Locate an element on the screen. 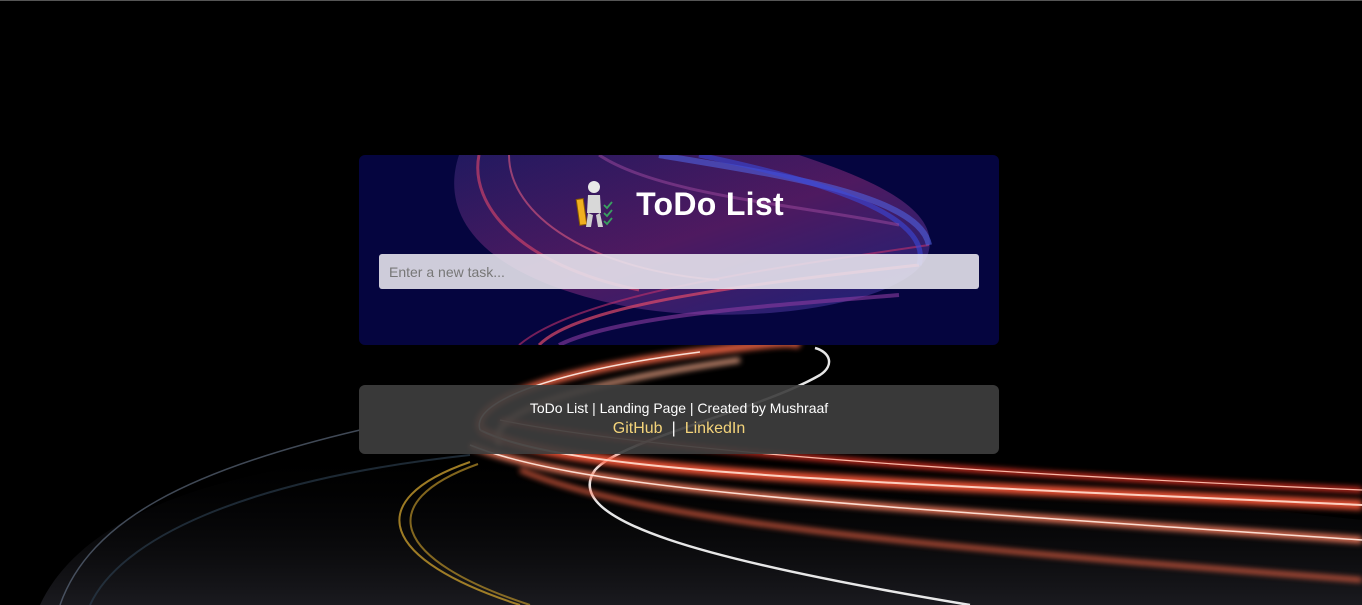  new-task-input is located at coordinates (679, 271).